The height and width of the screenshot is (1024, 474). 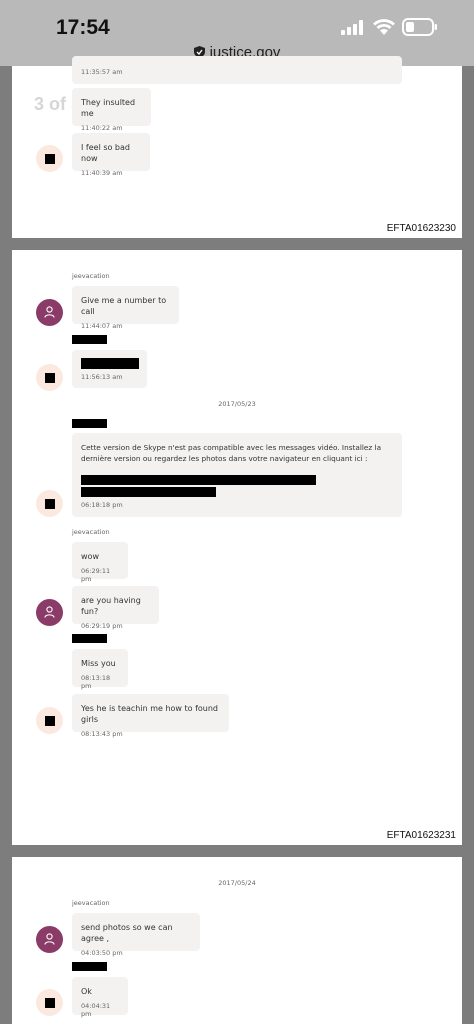 What do you see at coordinates (110, 363) in the screenshot?
I see `redacted-text` at bounding box center [110, 363].